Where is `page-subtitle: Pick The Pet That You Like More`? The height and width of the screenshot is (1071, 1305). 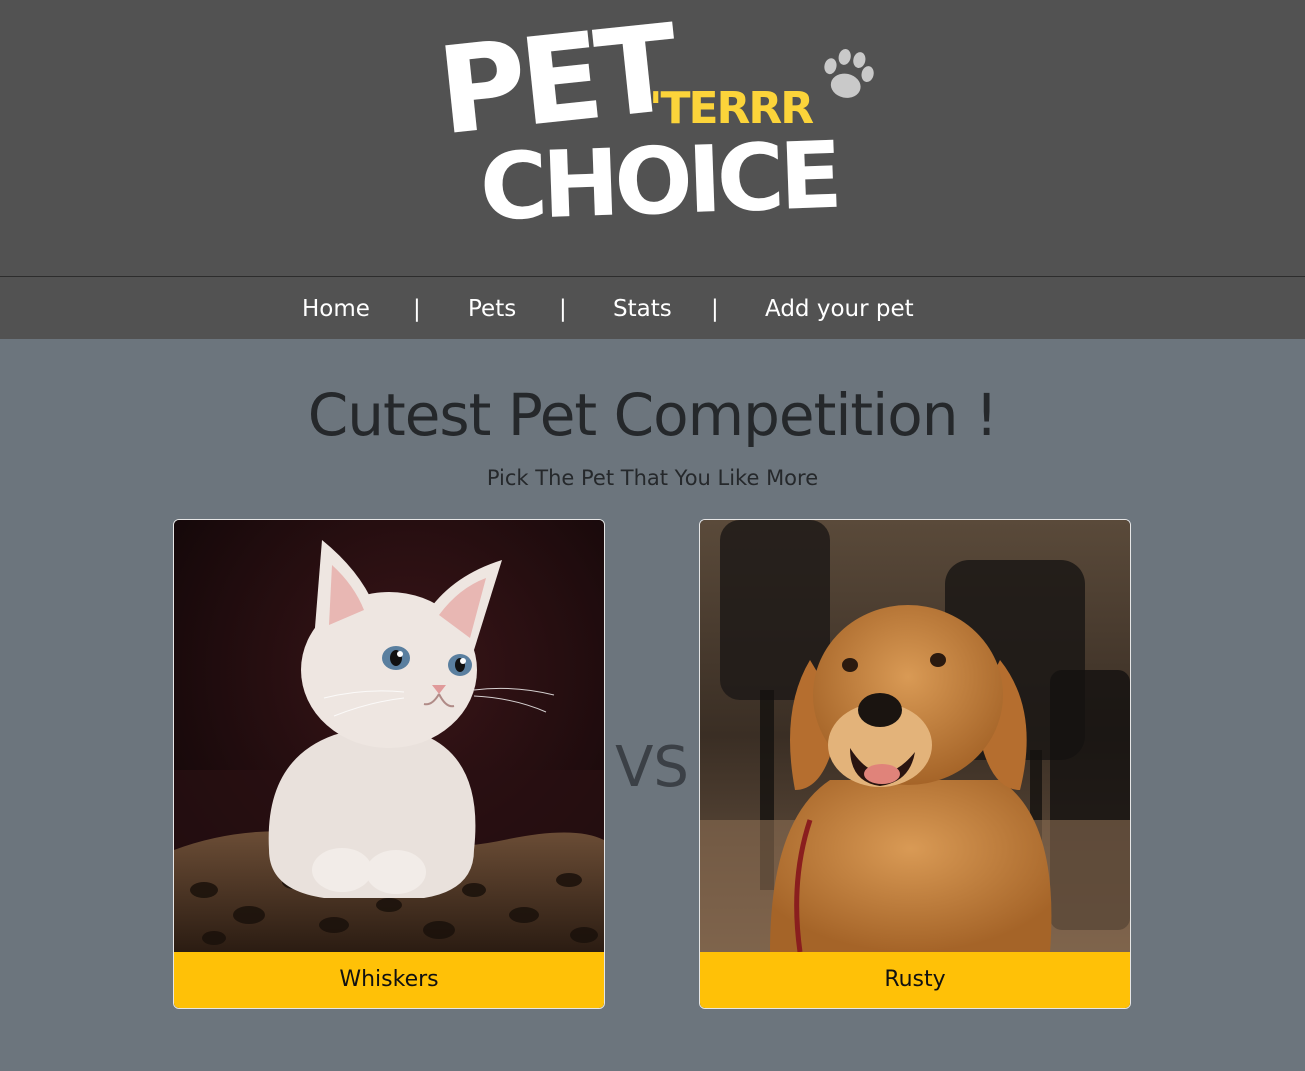 page-subtitle: Pick The Pet That You Like More is located at coordinates (652, 478).